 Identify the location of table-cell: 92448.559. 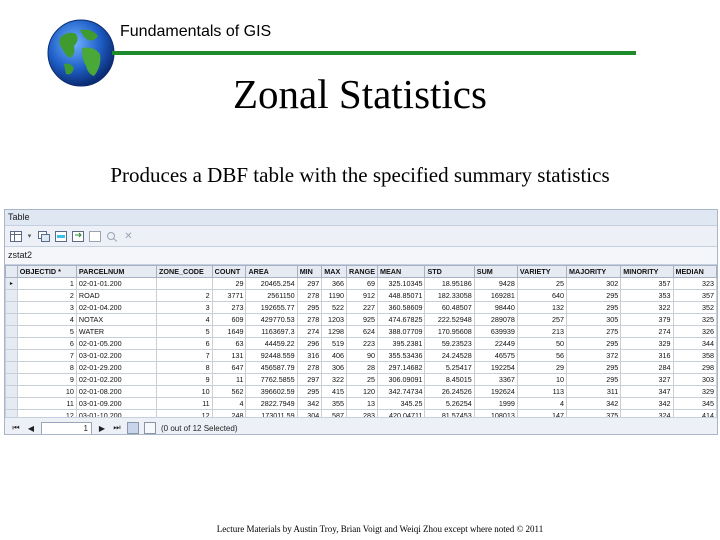
(271, 355).